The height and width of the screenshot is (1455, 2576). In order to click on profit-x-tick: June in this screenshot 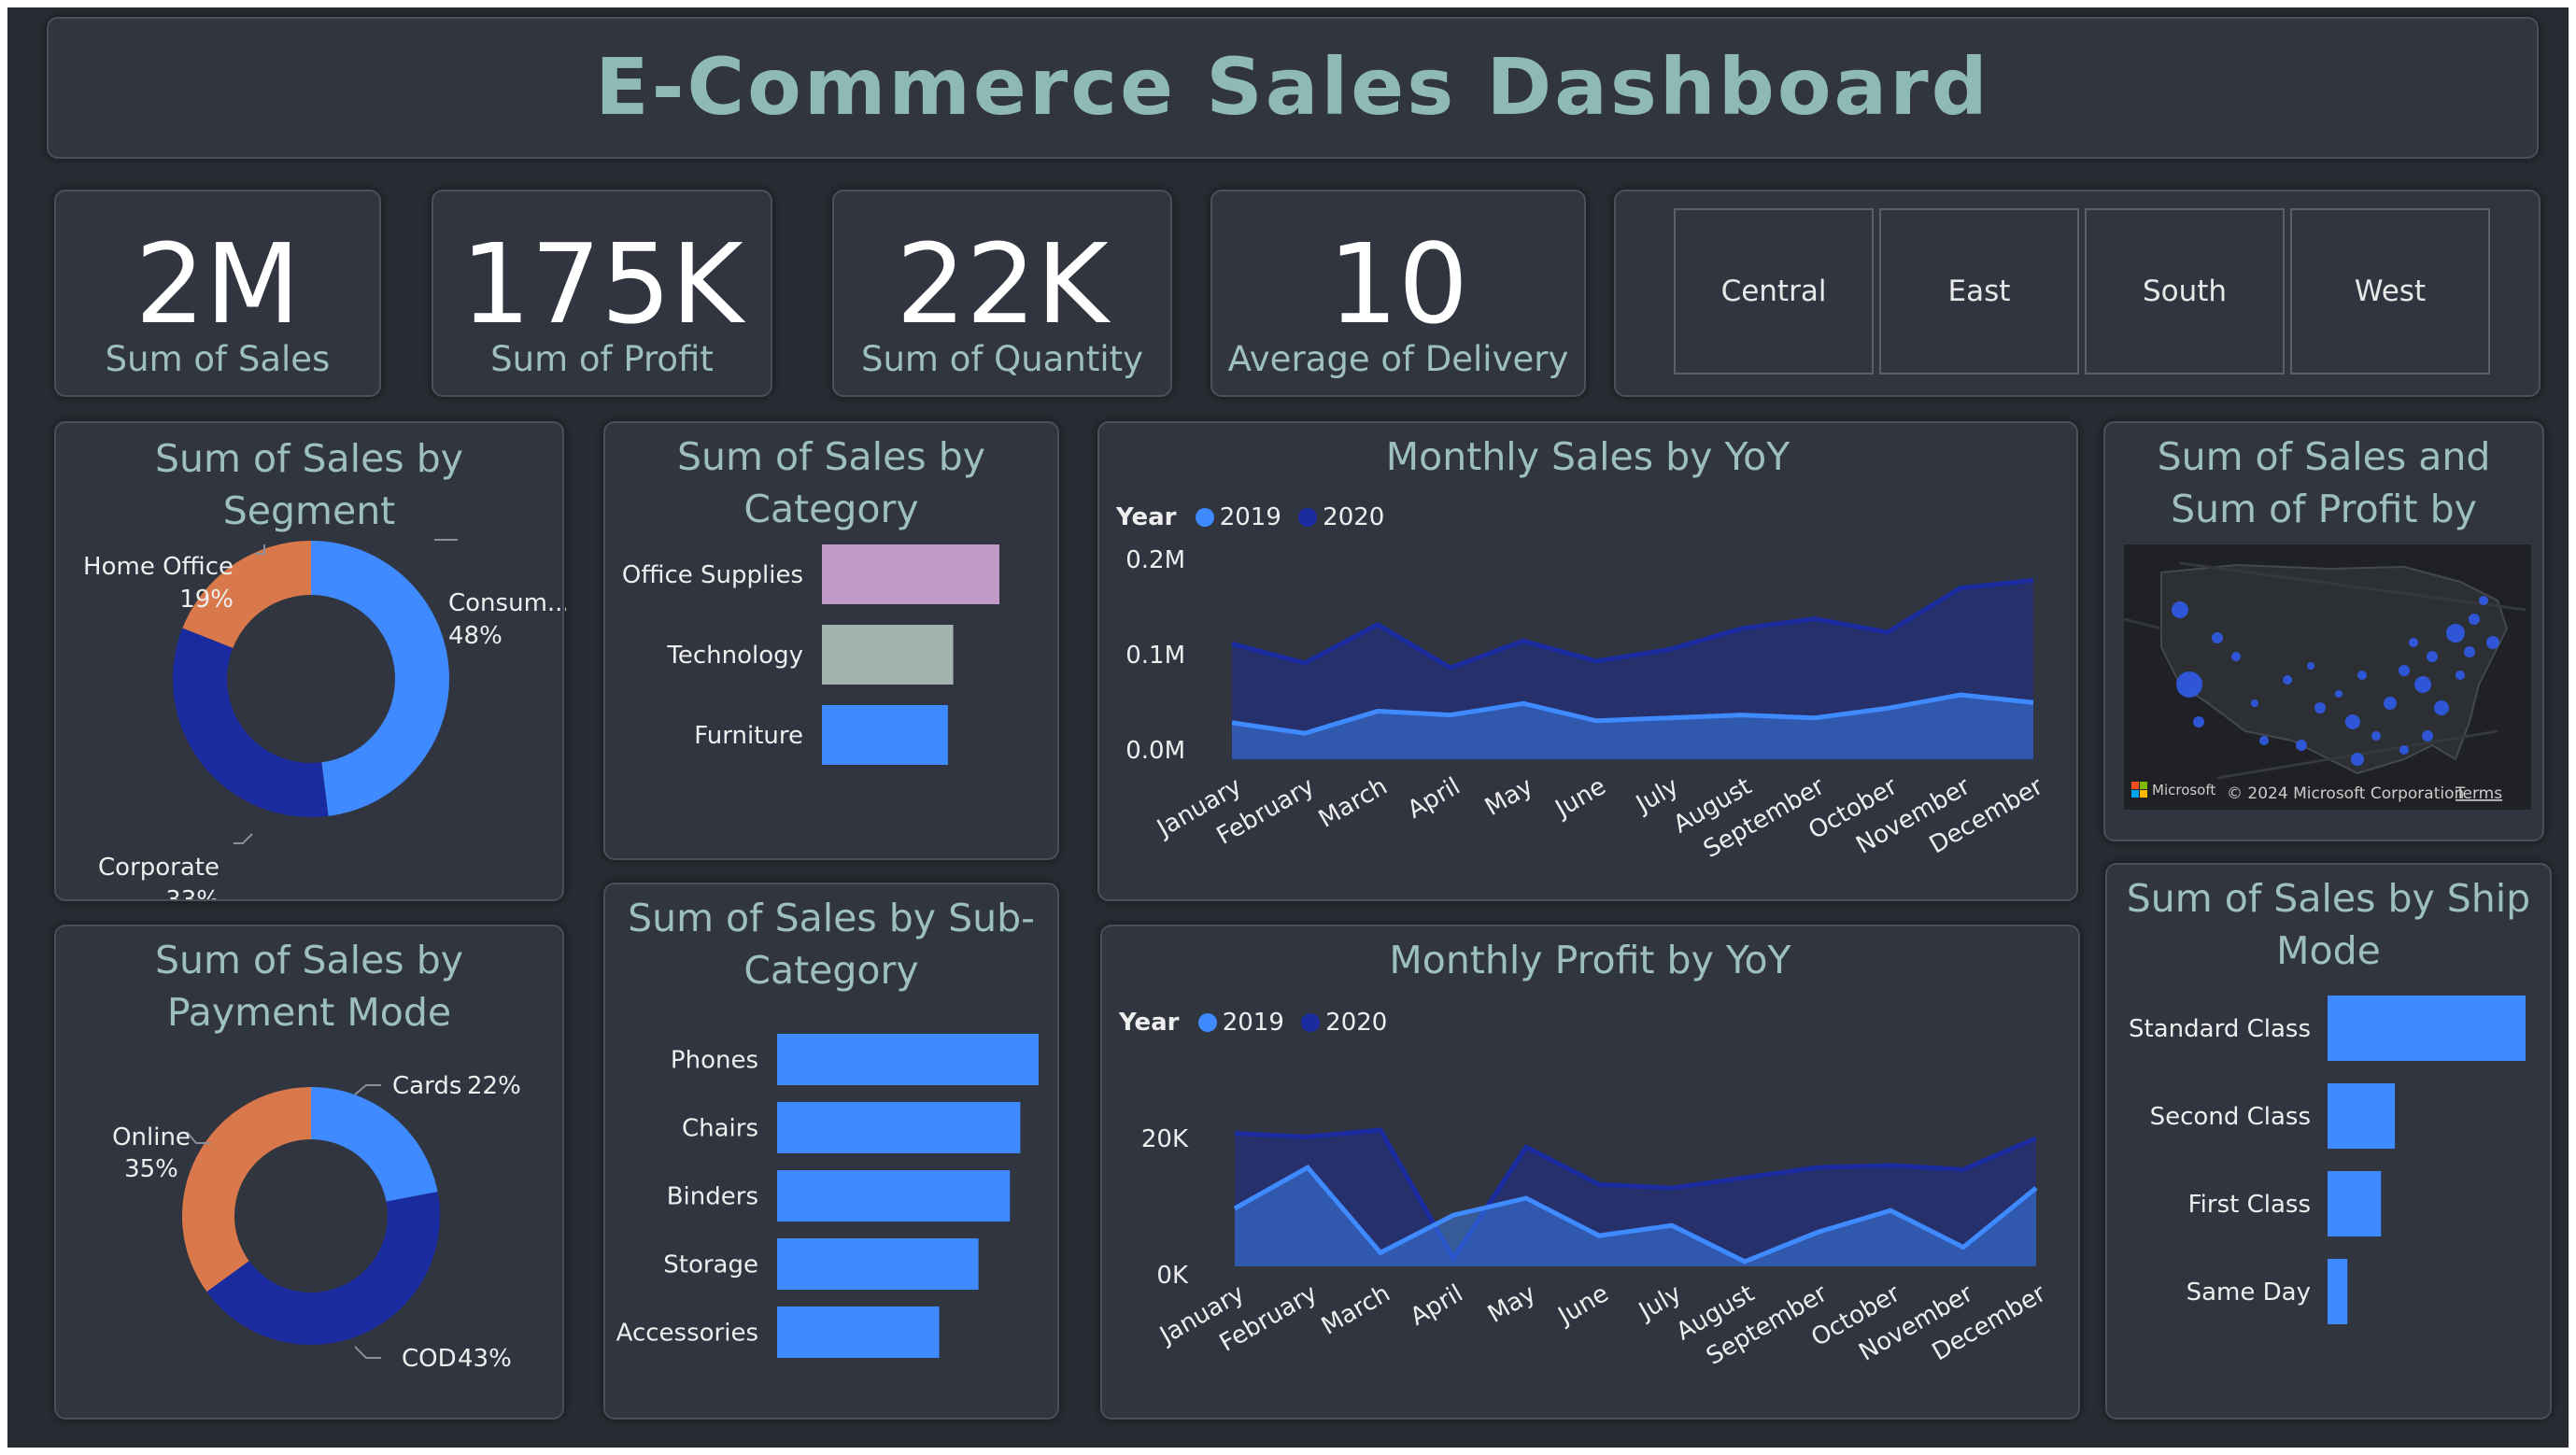, I will do `click(1583, 1305)`.